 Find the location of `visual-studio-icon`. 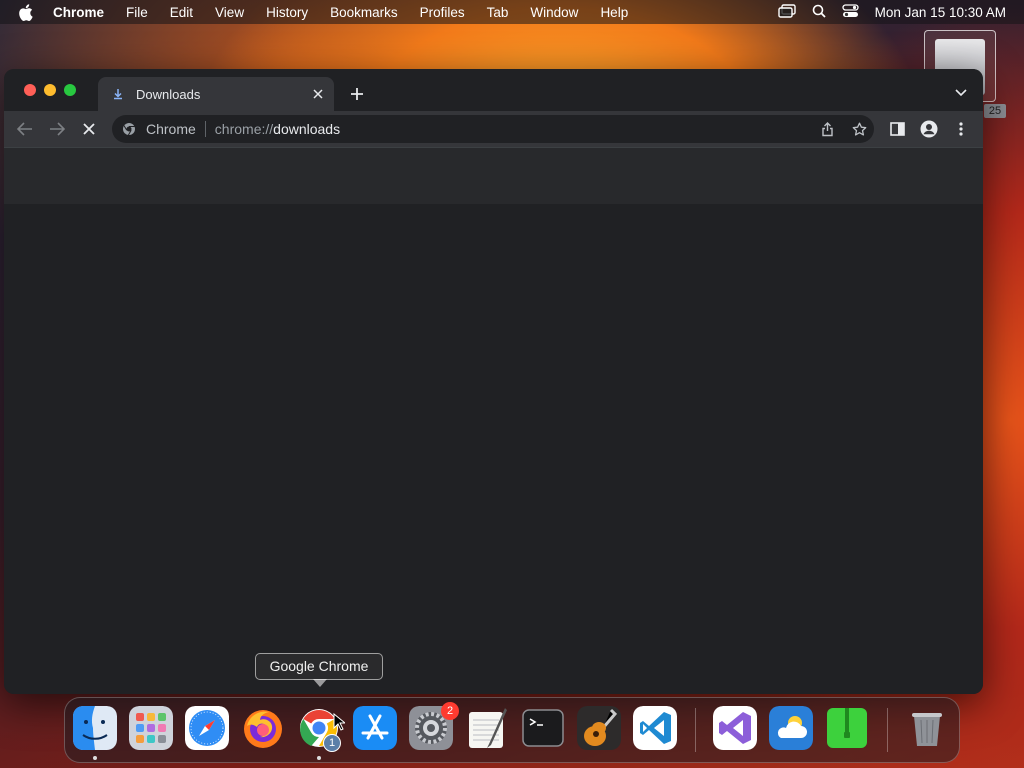

visual-studio-icon is located at coordinates (735, 728).